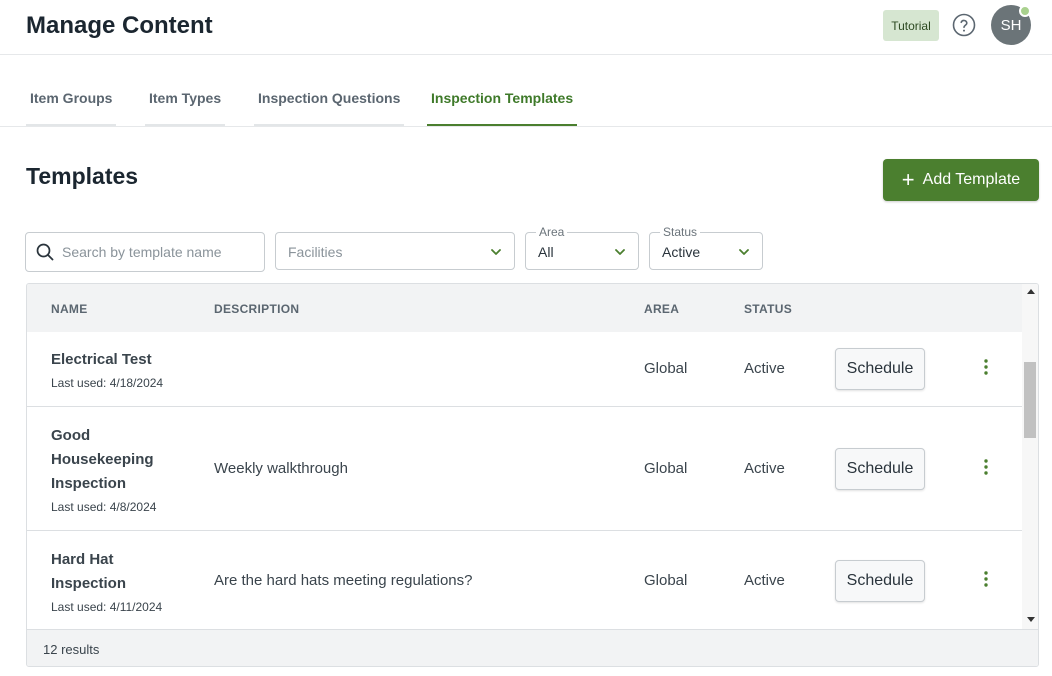  I want to click on template-description: Weekly walkthrough, so click(281, 468).